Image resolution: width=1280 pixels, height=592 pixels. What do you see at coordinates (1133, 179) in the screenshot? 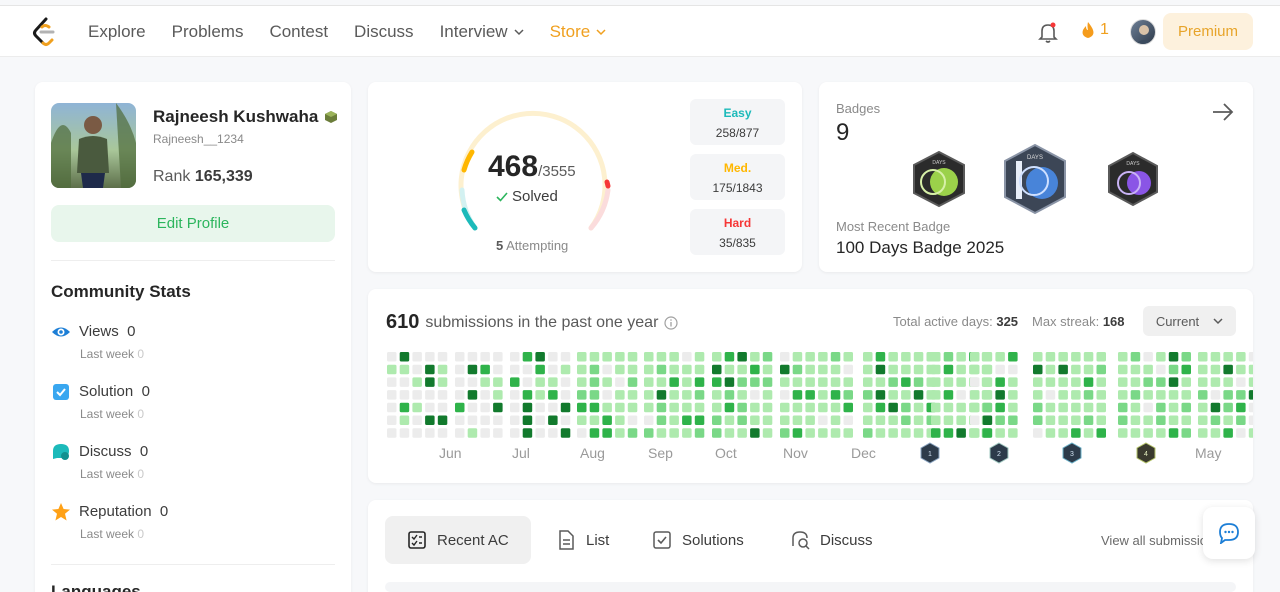
I see `200-days-badge-icon: DAYS` at bounding box center [1133, 179].